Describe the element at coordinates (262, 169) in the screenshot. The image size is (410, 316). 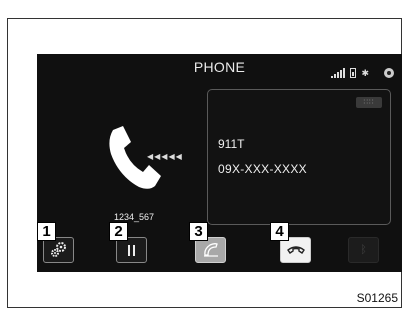
I see `caller-number: 09X-XXX-XXXX` at that location.